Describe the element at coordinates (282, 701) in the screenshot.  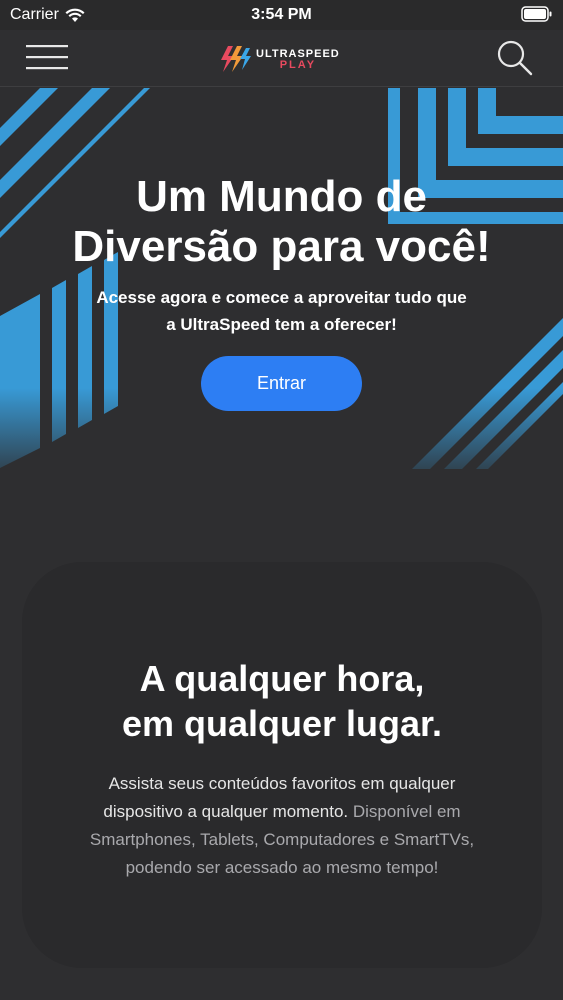
I see `card-title: A qualquer hora, em qualquer lugar.` at that location.